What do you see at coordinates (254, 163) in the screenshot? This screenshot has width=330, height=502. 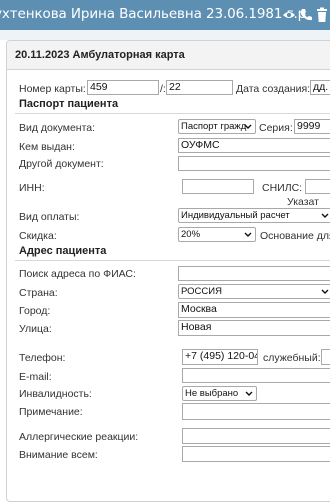 I see `other-document-input` at bounding box center [254, 163].